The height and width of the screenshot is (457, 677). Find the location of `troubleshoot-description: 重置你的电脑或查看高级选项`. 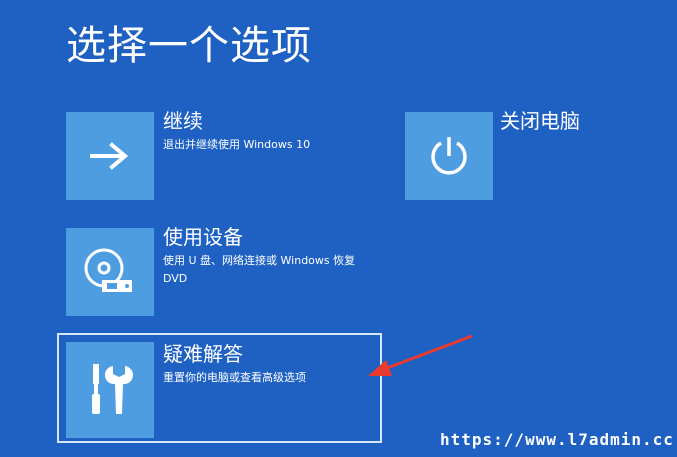

troubleshoot-description: 重置你的电脑或查看高级选项 is located at coordinates (234, 377).